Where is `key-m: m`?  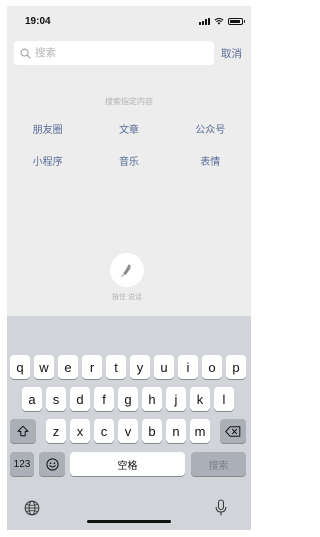 key-m: m is located at coordinates (200, 431).